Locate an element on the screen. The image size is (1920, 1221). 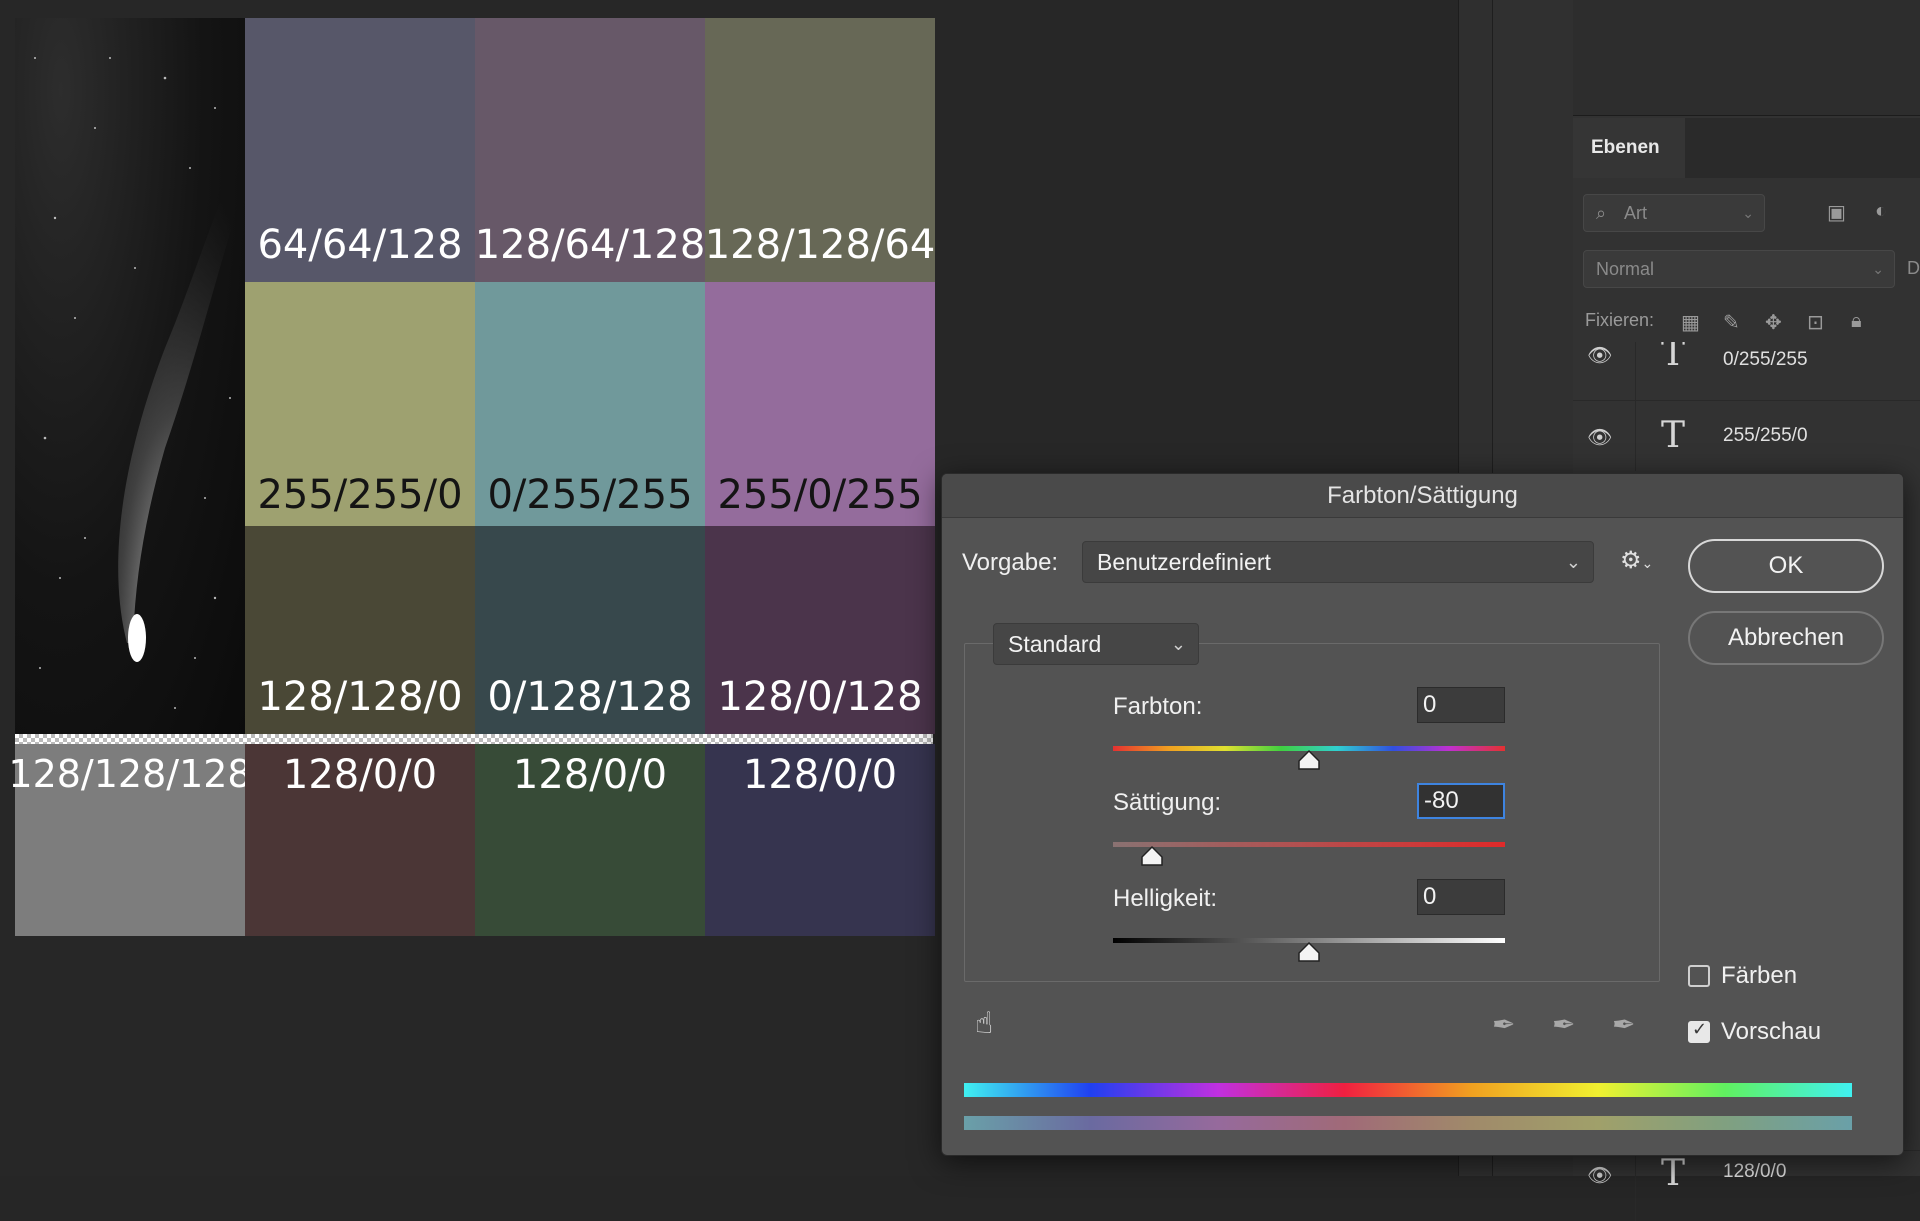
output-color-bar is located at coordinates (1408, 1123).